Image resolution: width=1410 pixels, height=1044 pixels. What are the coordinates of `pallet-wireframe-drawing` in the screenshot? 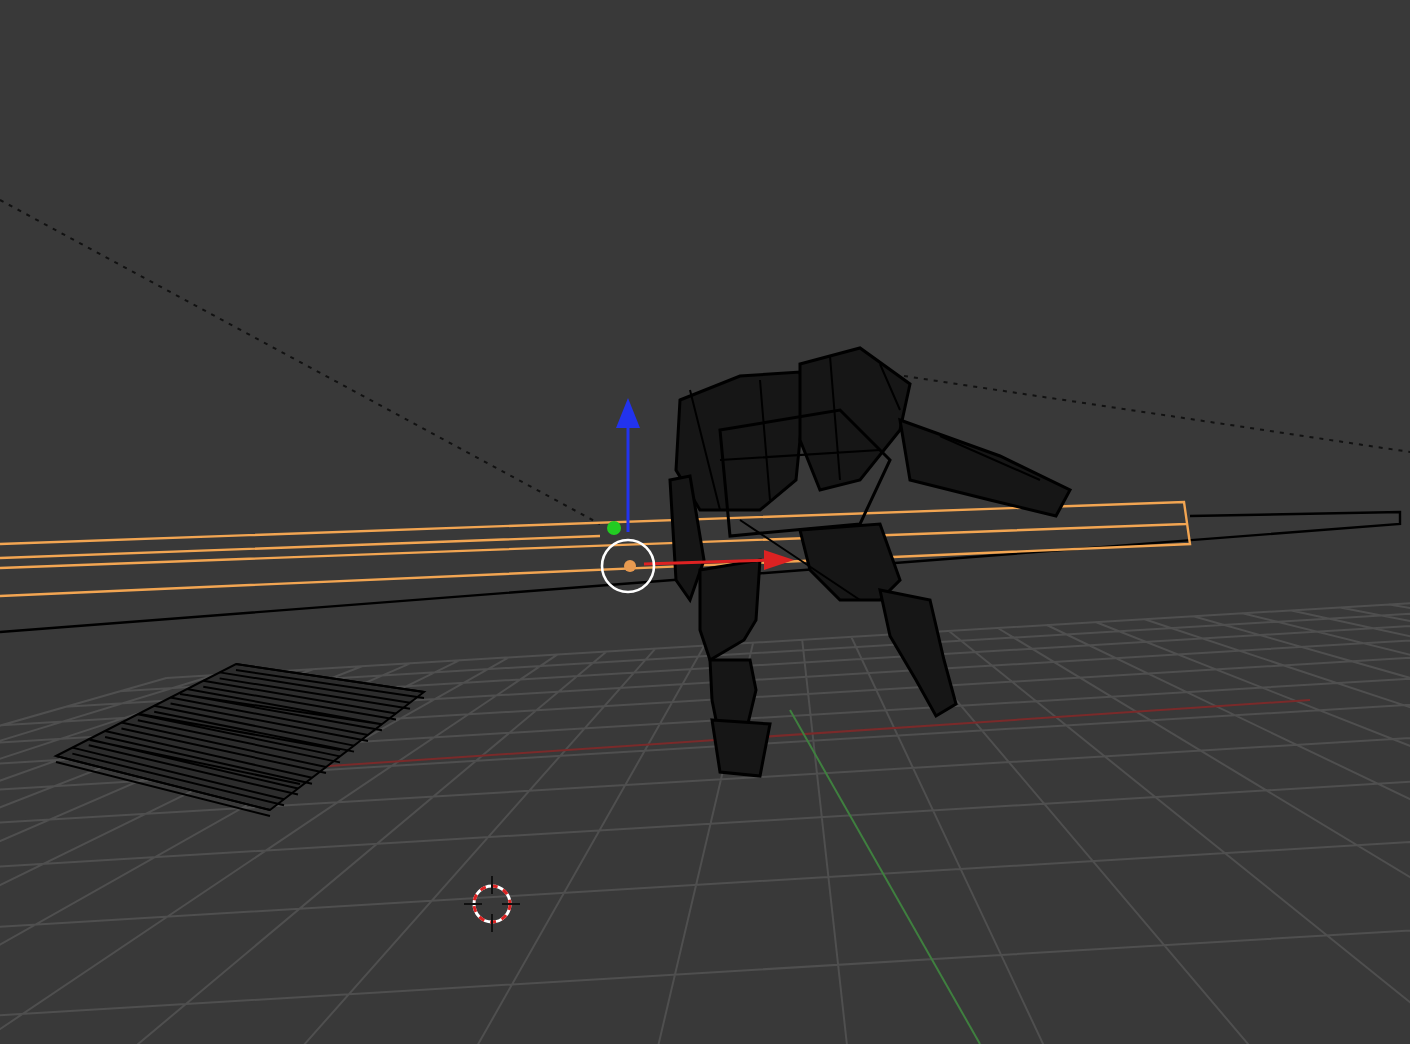 It's located at (240, 739).